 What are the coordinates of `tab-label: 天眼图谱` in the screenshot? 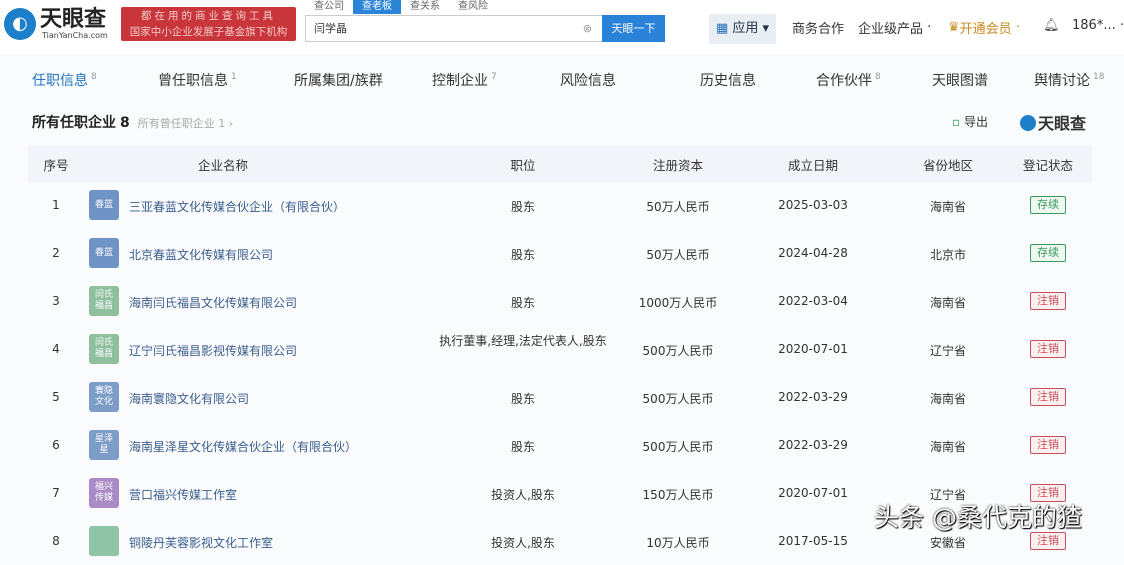 It's located at (960, 81).